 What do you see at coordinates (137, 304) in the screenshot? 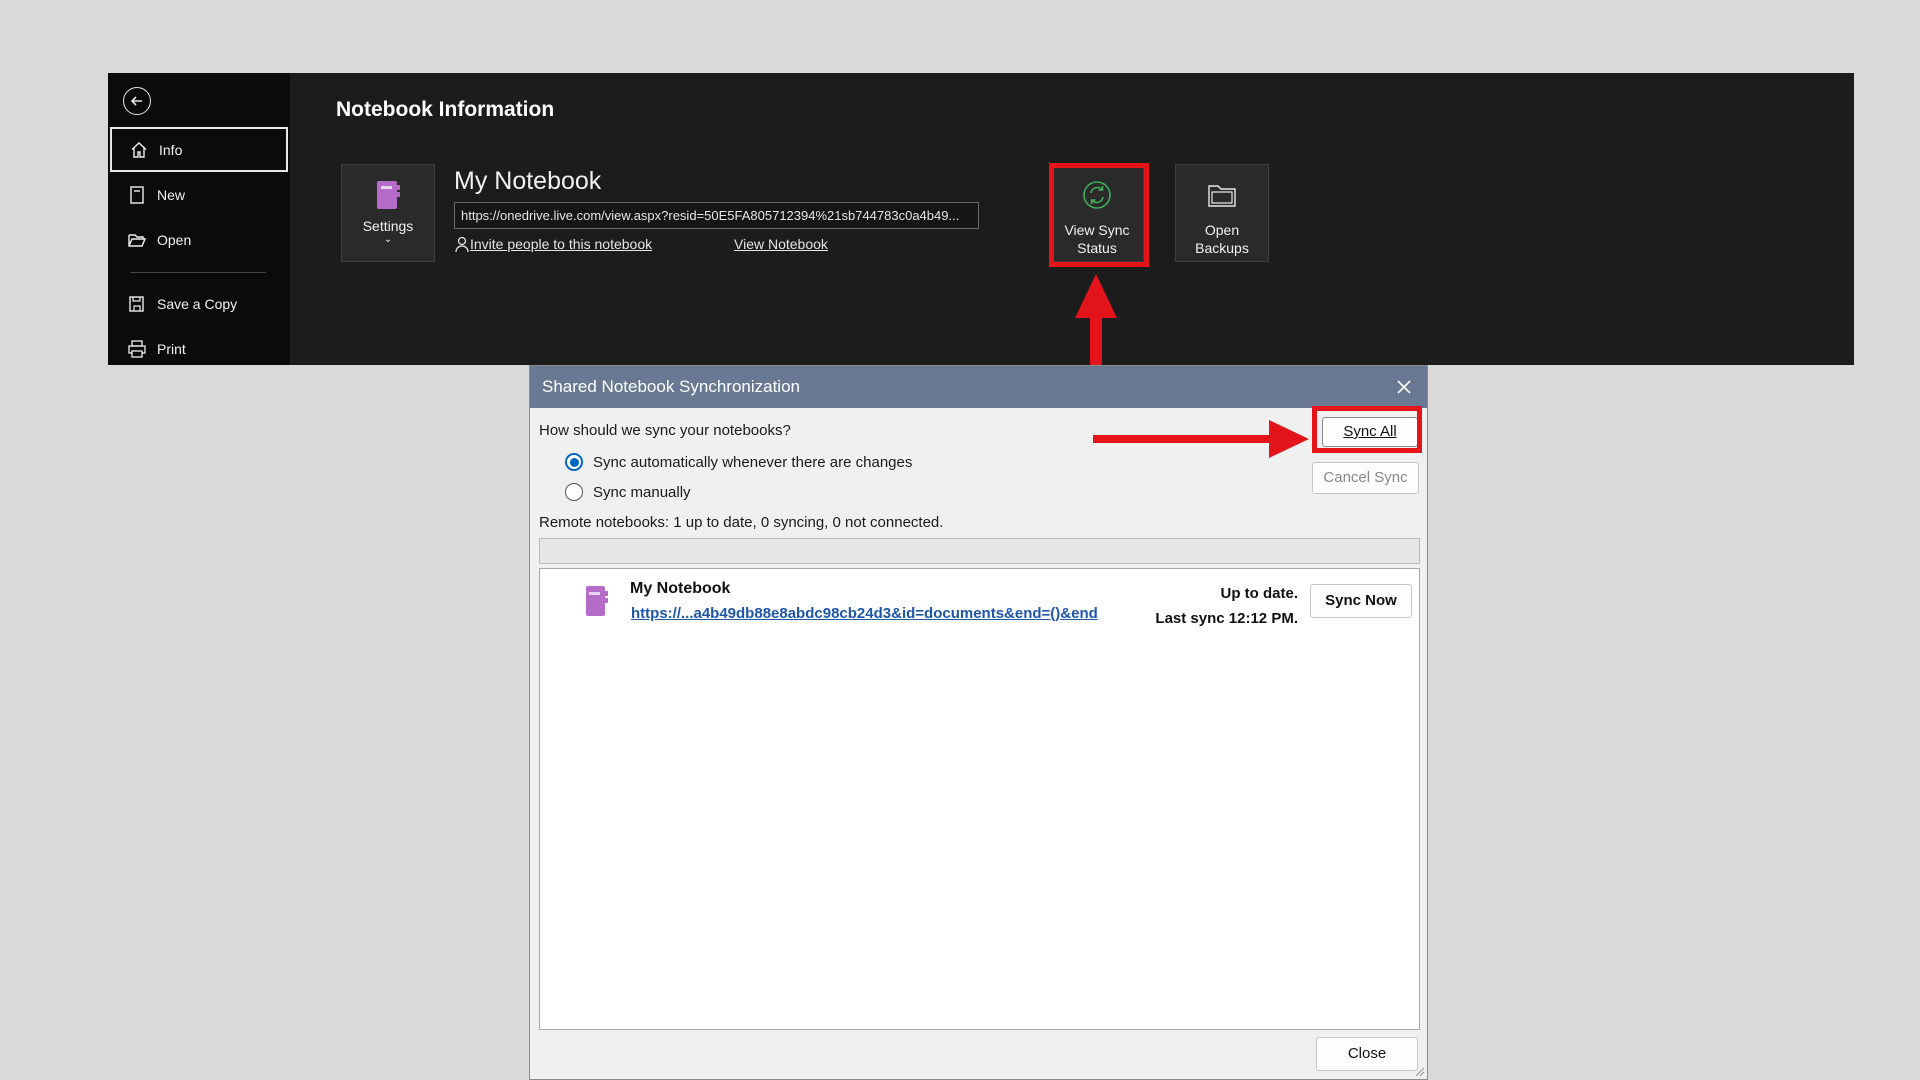
I see `save-copy-icon` at bounding box center [137, 304].